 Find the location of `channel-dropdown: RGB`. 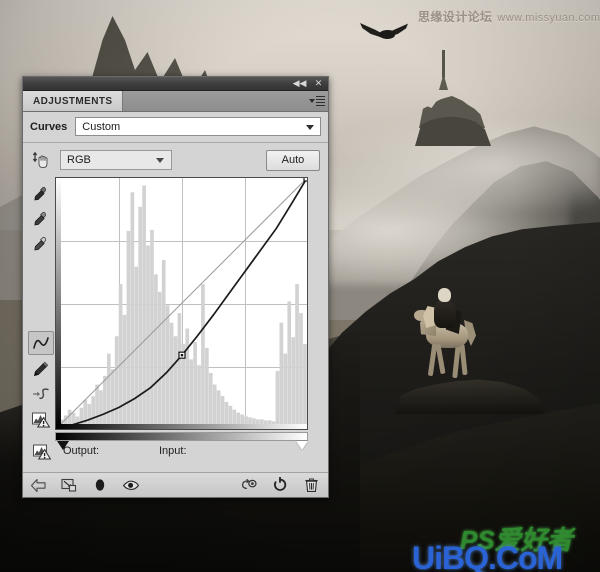

channel-dropdown: RGB is located at coordinates (116, 160).